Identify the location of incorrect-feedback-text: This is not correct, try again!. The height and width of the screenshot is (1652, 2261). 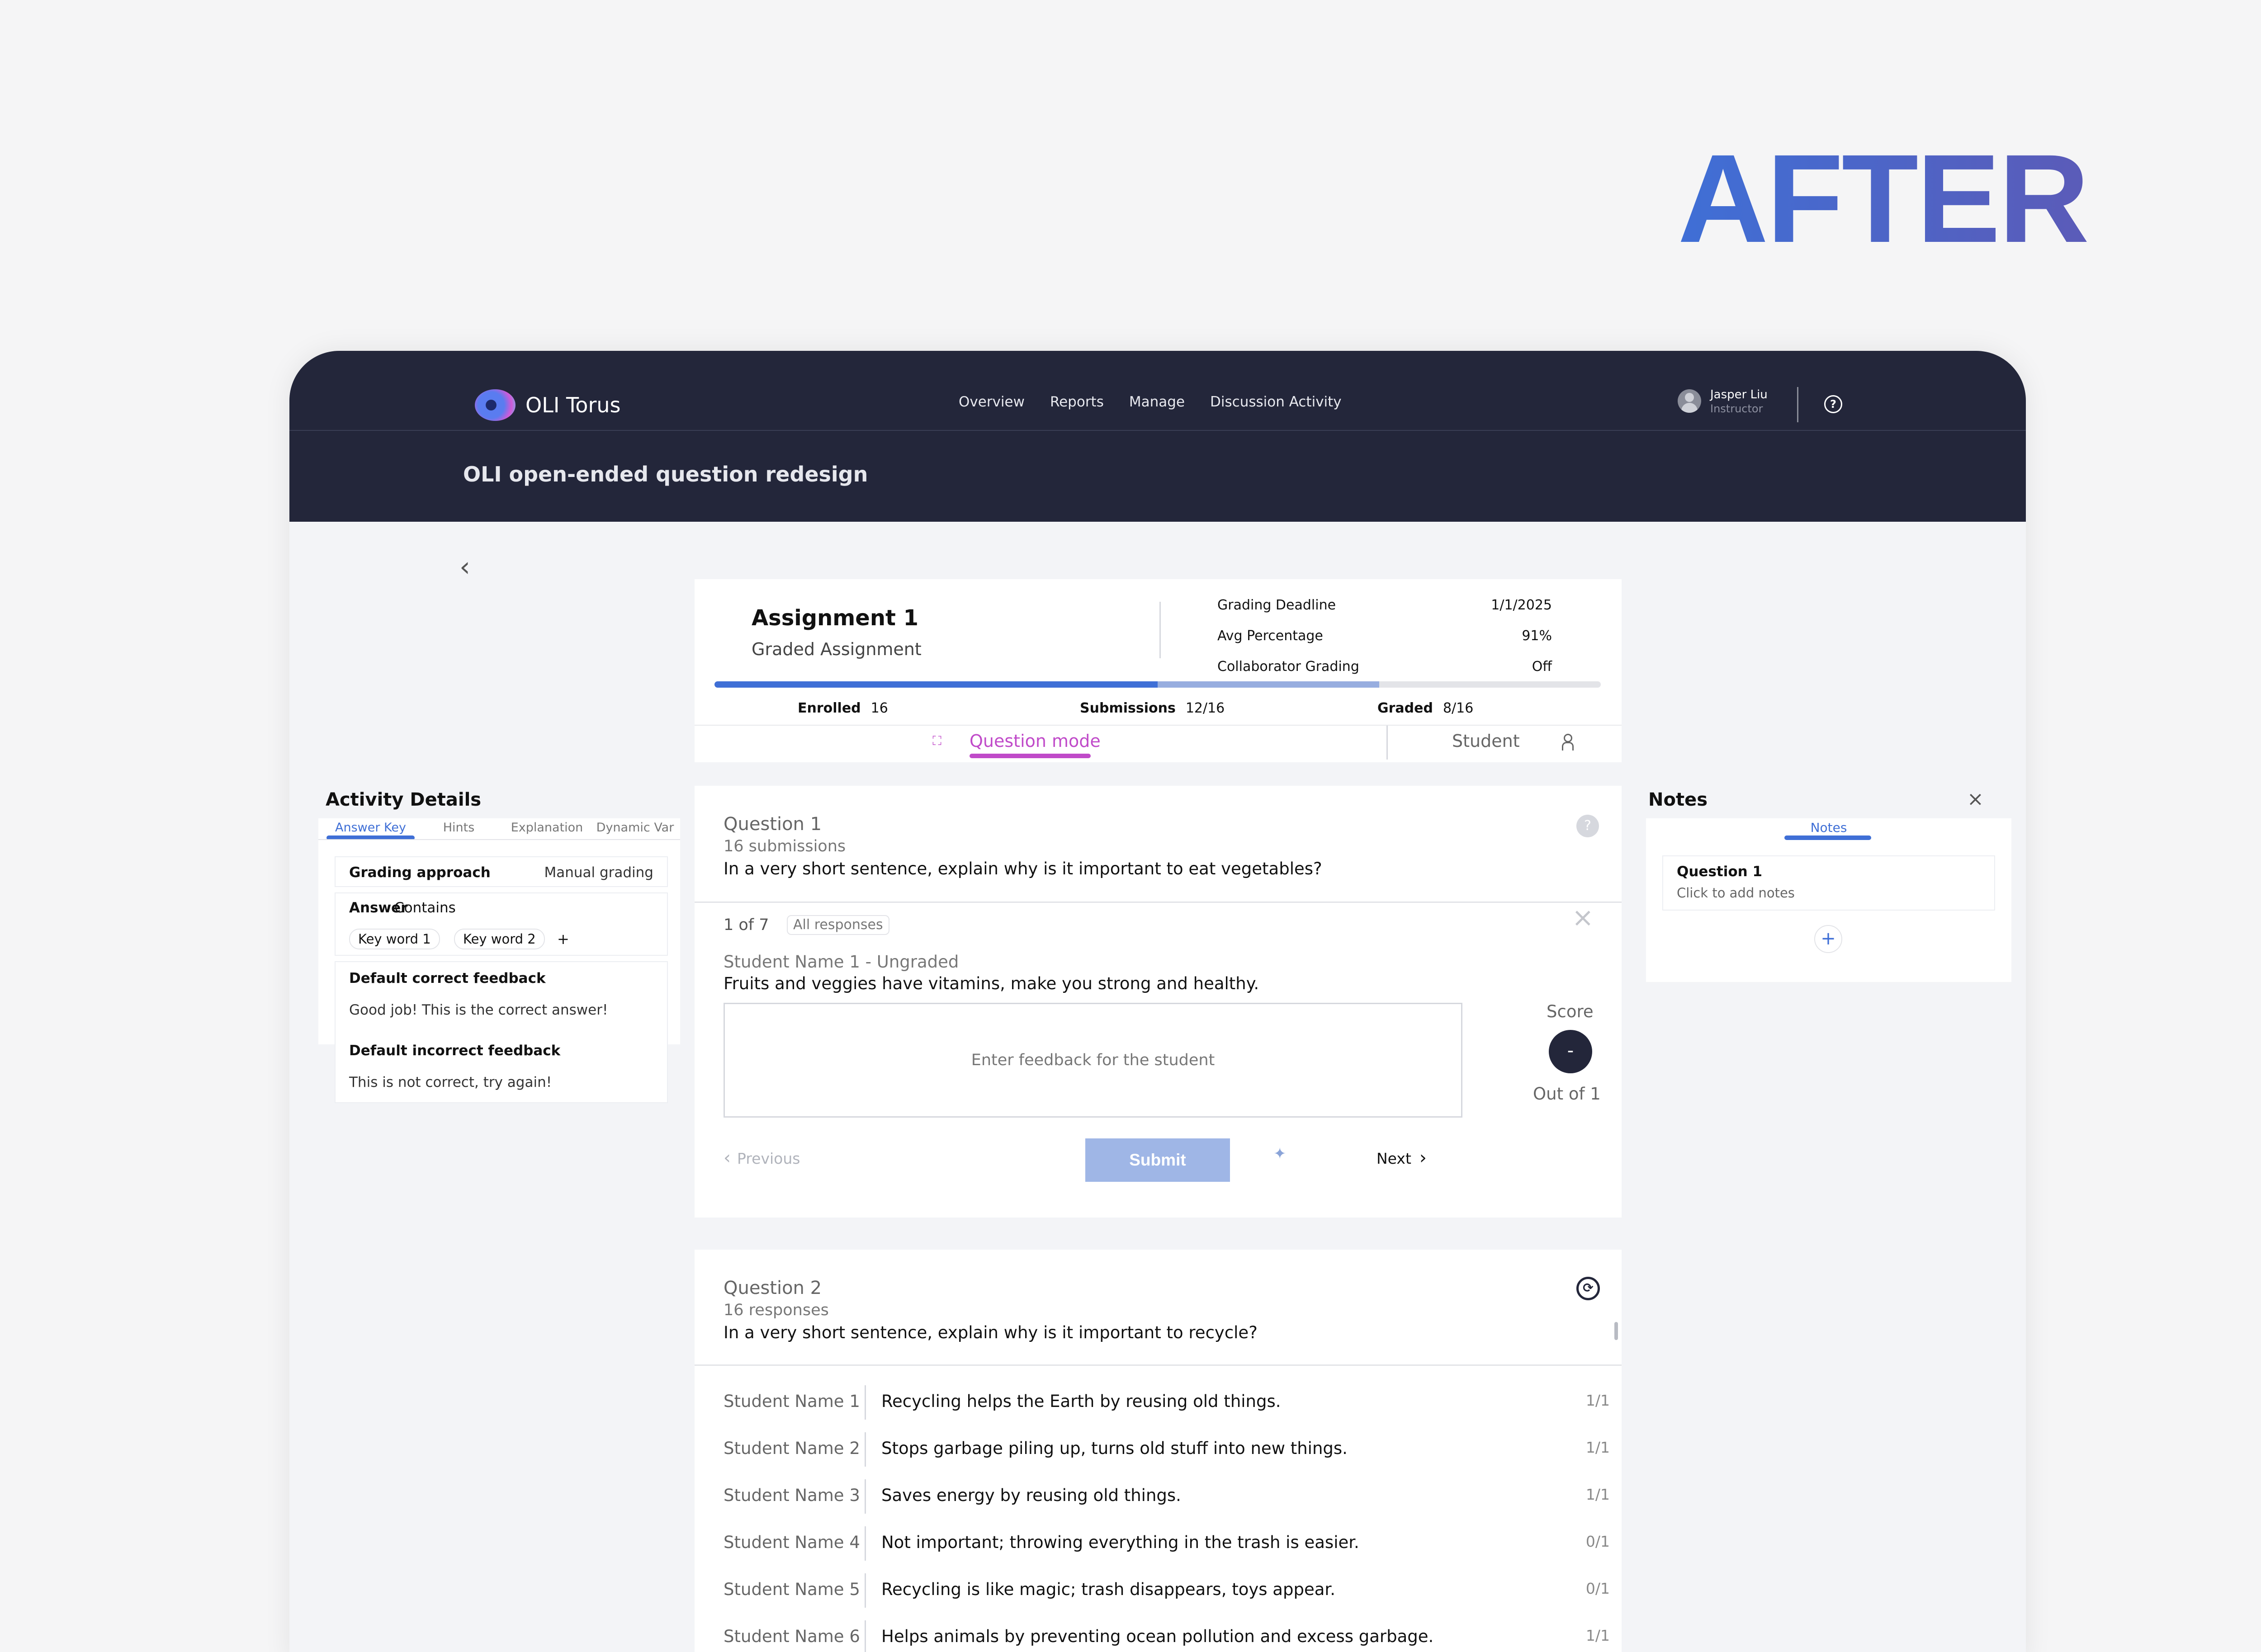
(450, 1082).